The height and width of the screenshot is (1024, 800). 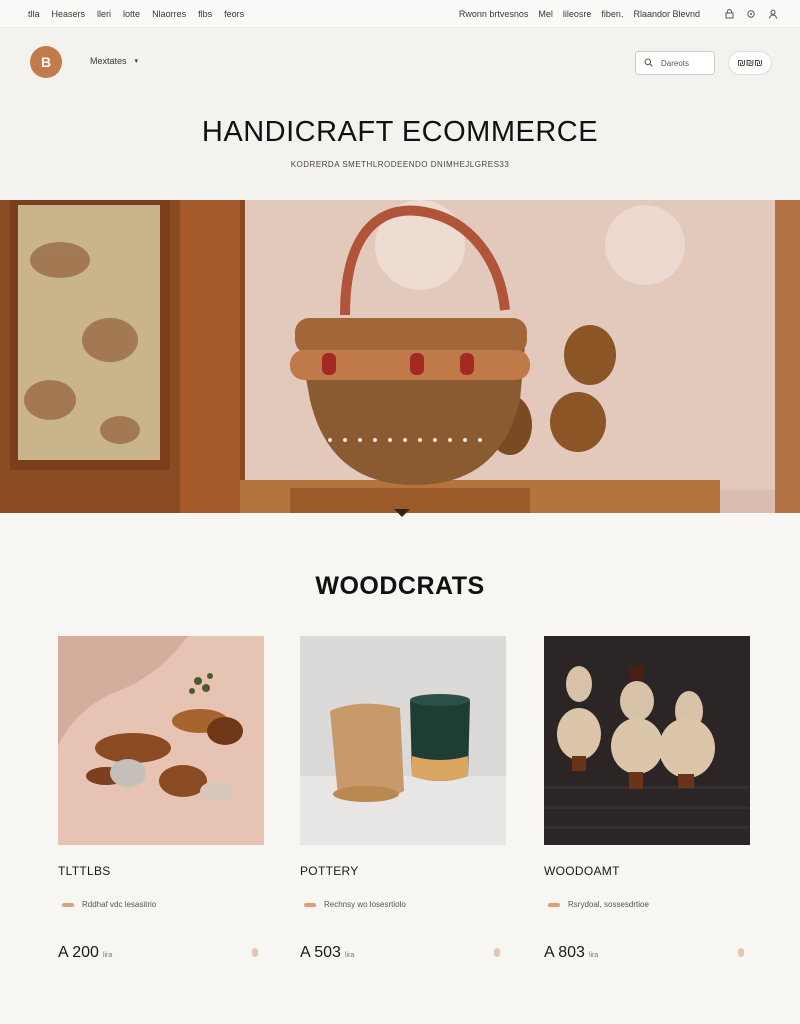 I want to click on logo-text: B, so click(x=46, y=62).